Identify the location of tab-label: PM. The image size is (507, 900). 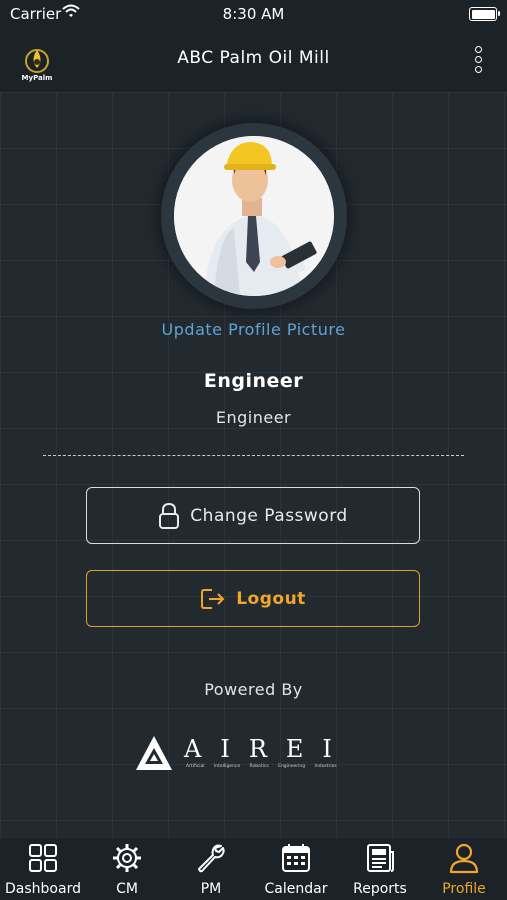
(211, 889).